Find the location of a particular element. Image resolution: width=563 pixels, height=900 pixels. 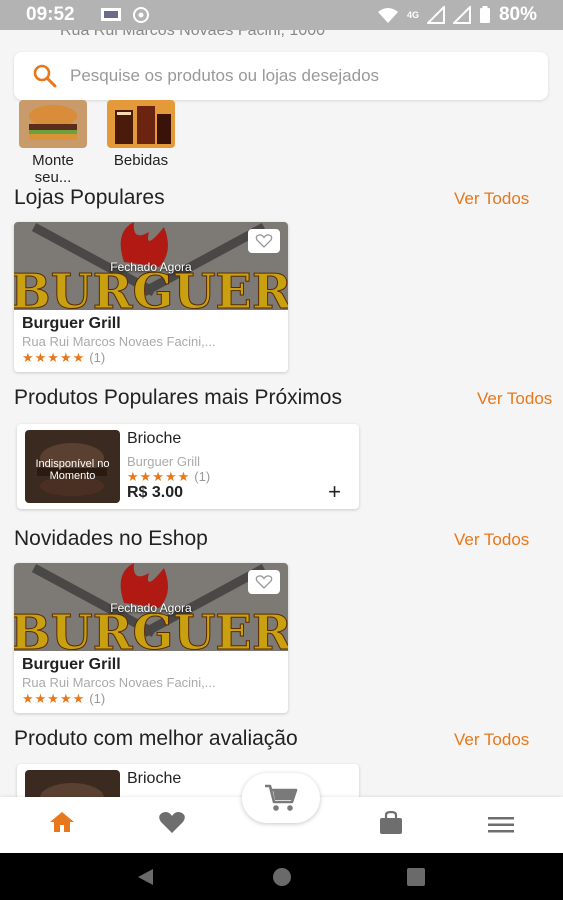

search-input is located at coordinates (290, 76).